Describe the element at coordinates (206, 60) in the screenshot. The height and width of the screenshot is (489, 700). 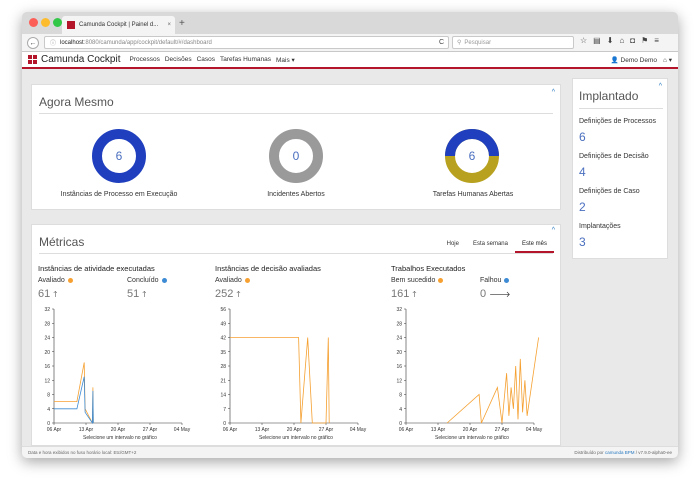
I see `menu-casos: Casos` at that location.